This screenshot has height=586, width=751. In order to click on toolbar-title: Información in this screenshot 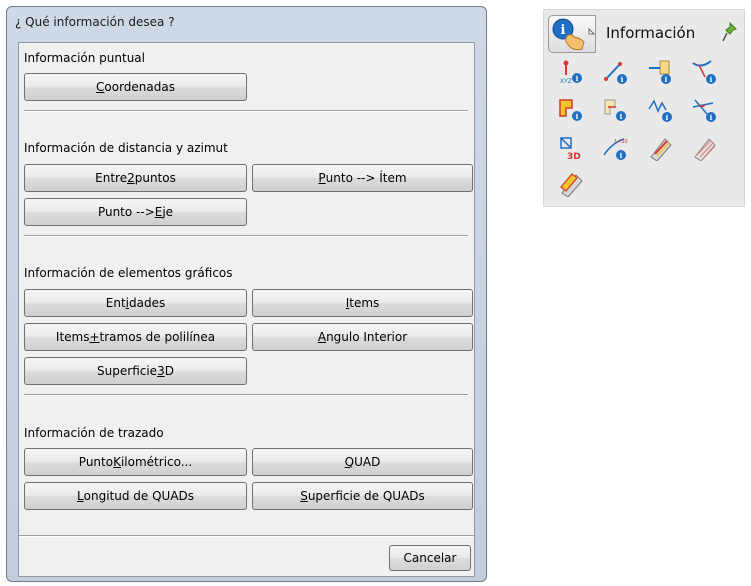, I will do `click(651, 33)`.